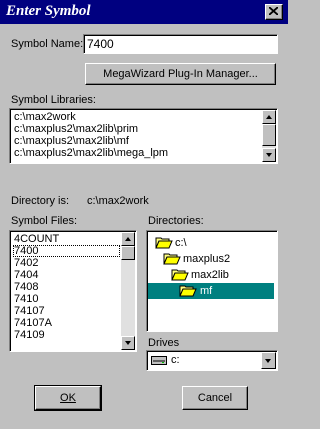  I want to click on file-item-selected: 7400, so click(66, 251).